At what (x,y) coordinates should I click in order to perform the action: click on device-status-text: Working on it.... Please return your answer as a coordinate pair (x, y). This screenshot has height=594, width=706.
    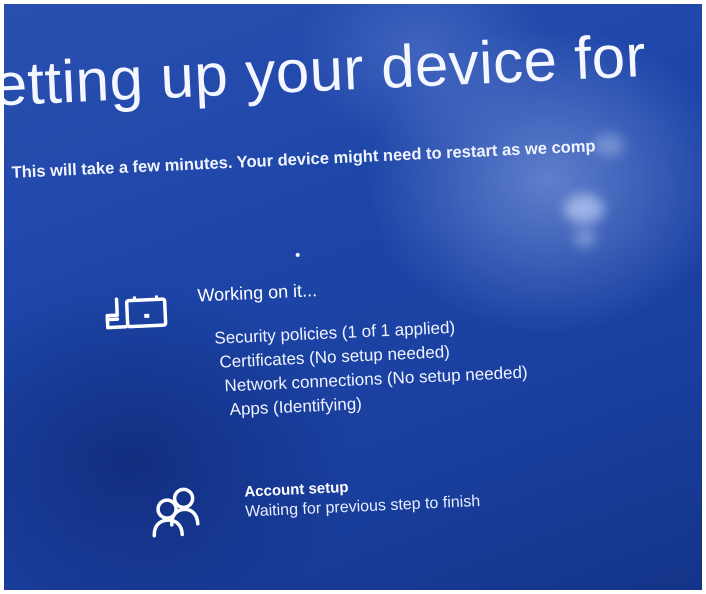
    Looking at the image, I should click on (257, 293).